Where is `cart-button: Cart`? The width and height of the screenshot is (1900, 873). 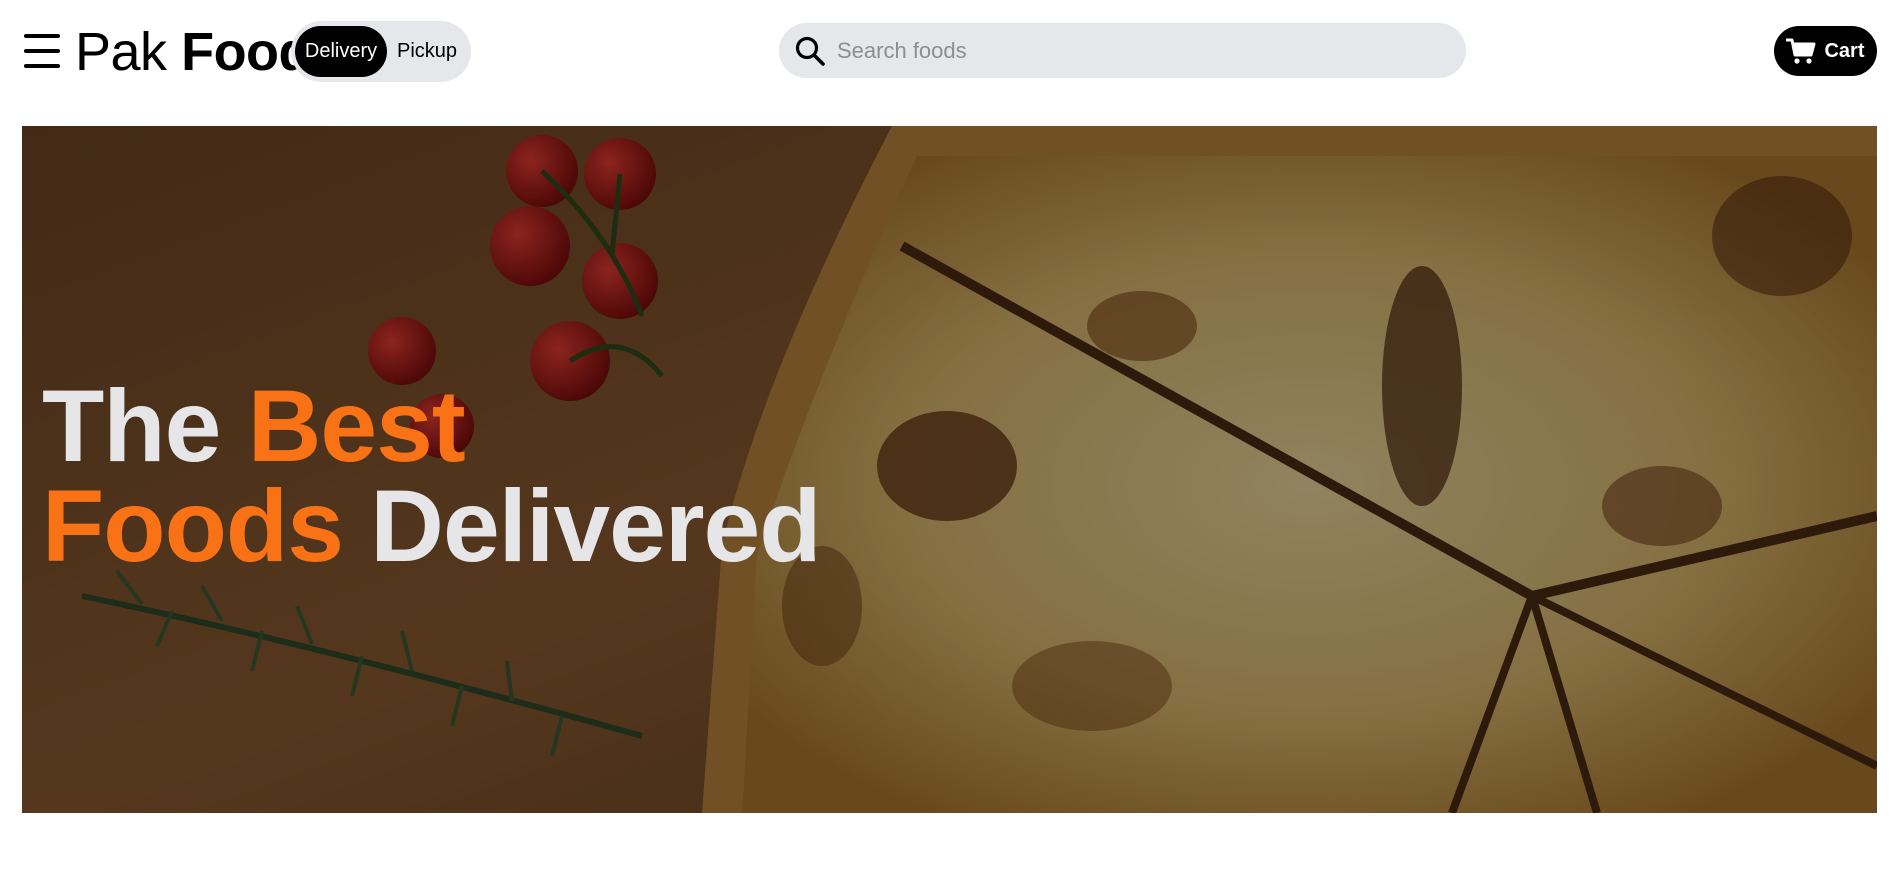
cart-button: Cart is located at coordinates (1825, 51).